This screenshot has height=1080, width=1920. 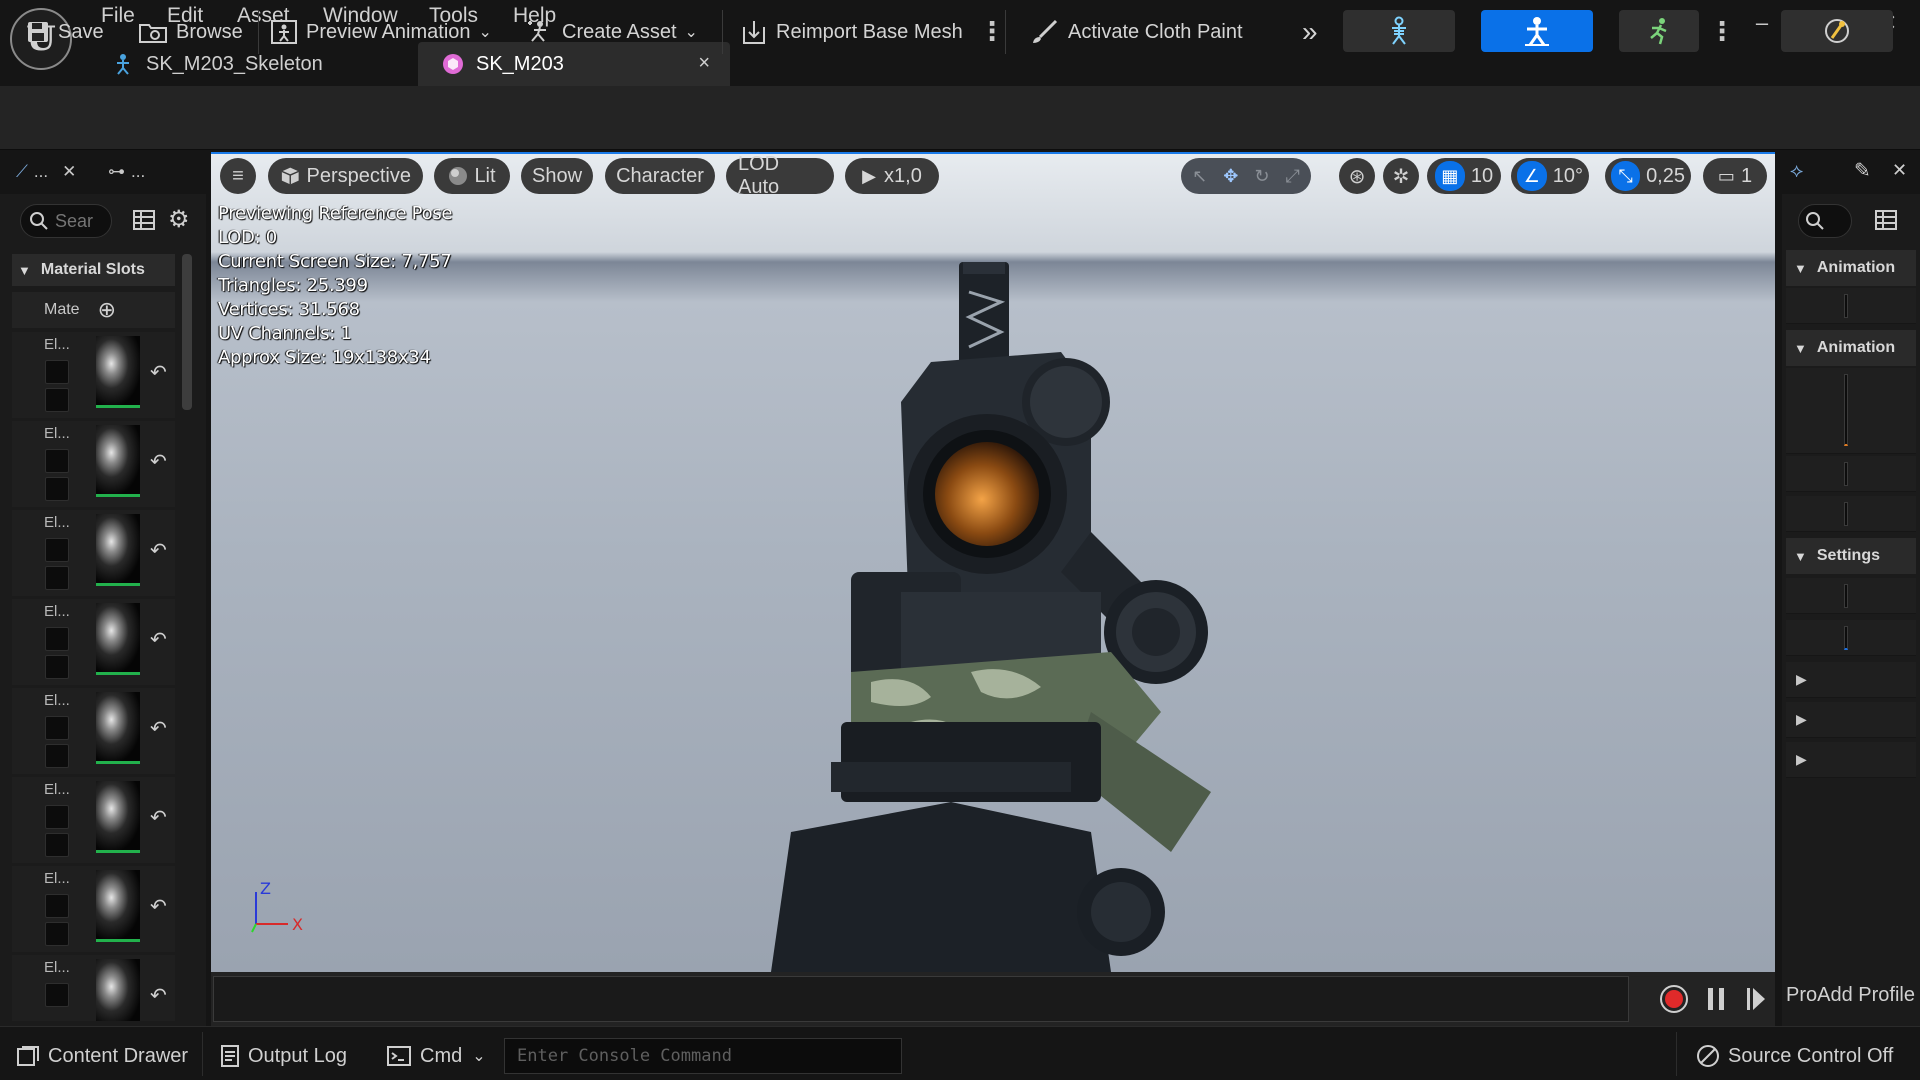 I want to click on playback-speed-button: ▶ x1,0, so click(x=892, y=176).